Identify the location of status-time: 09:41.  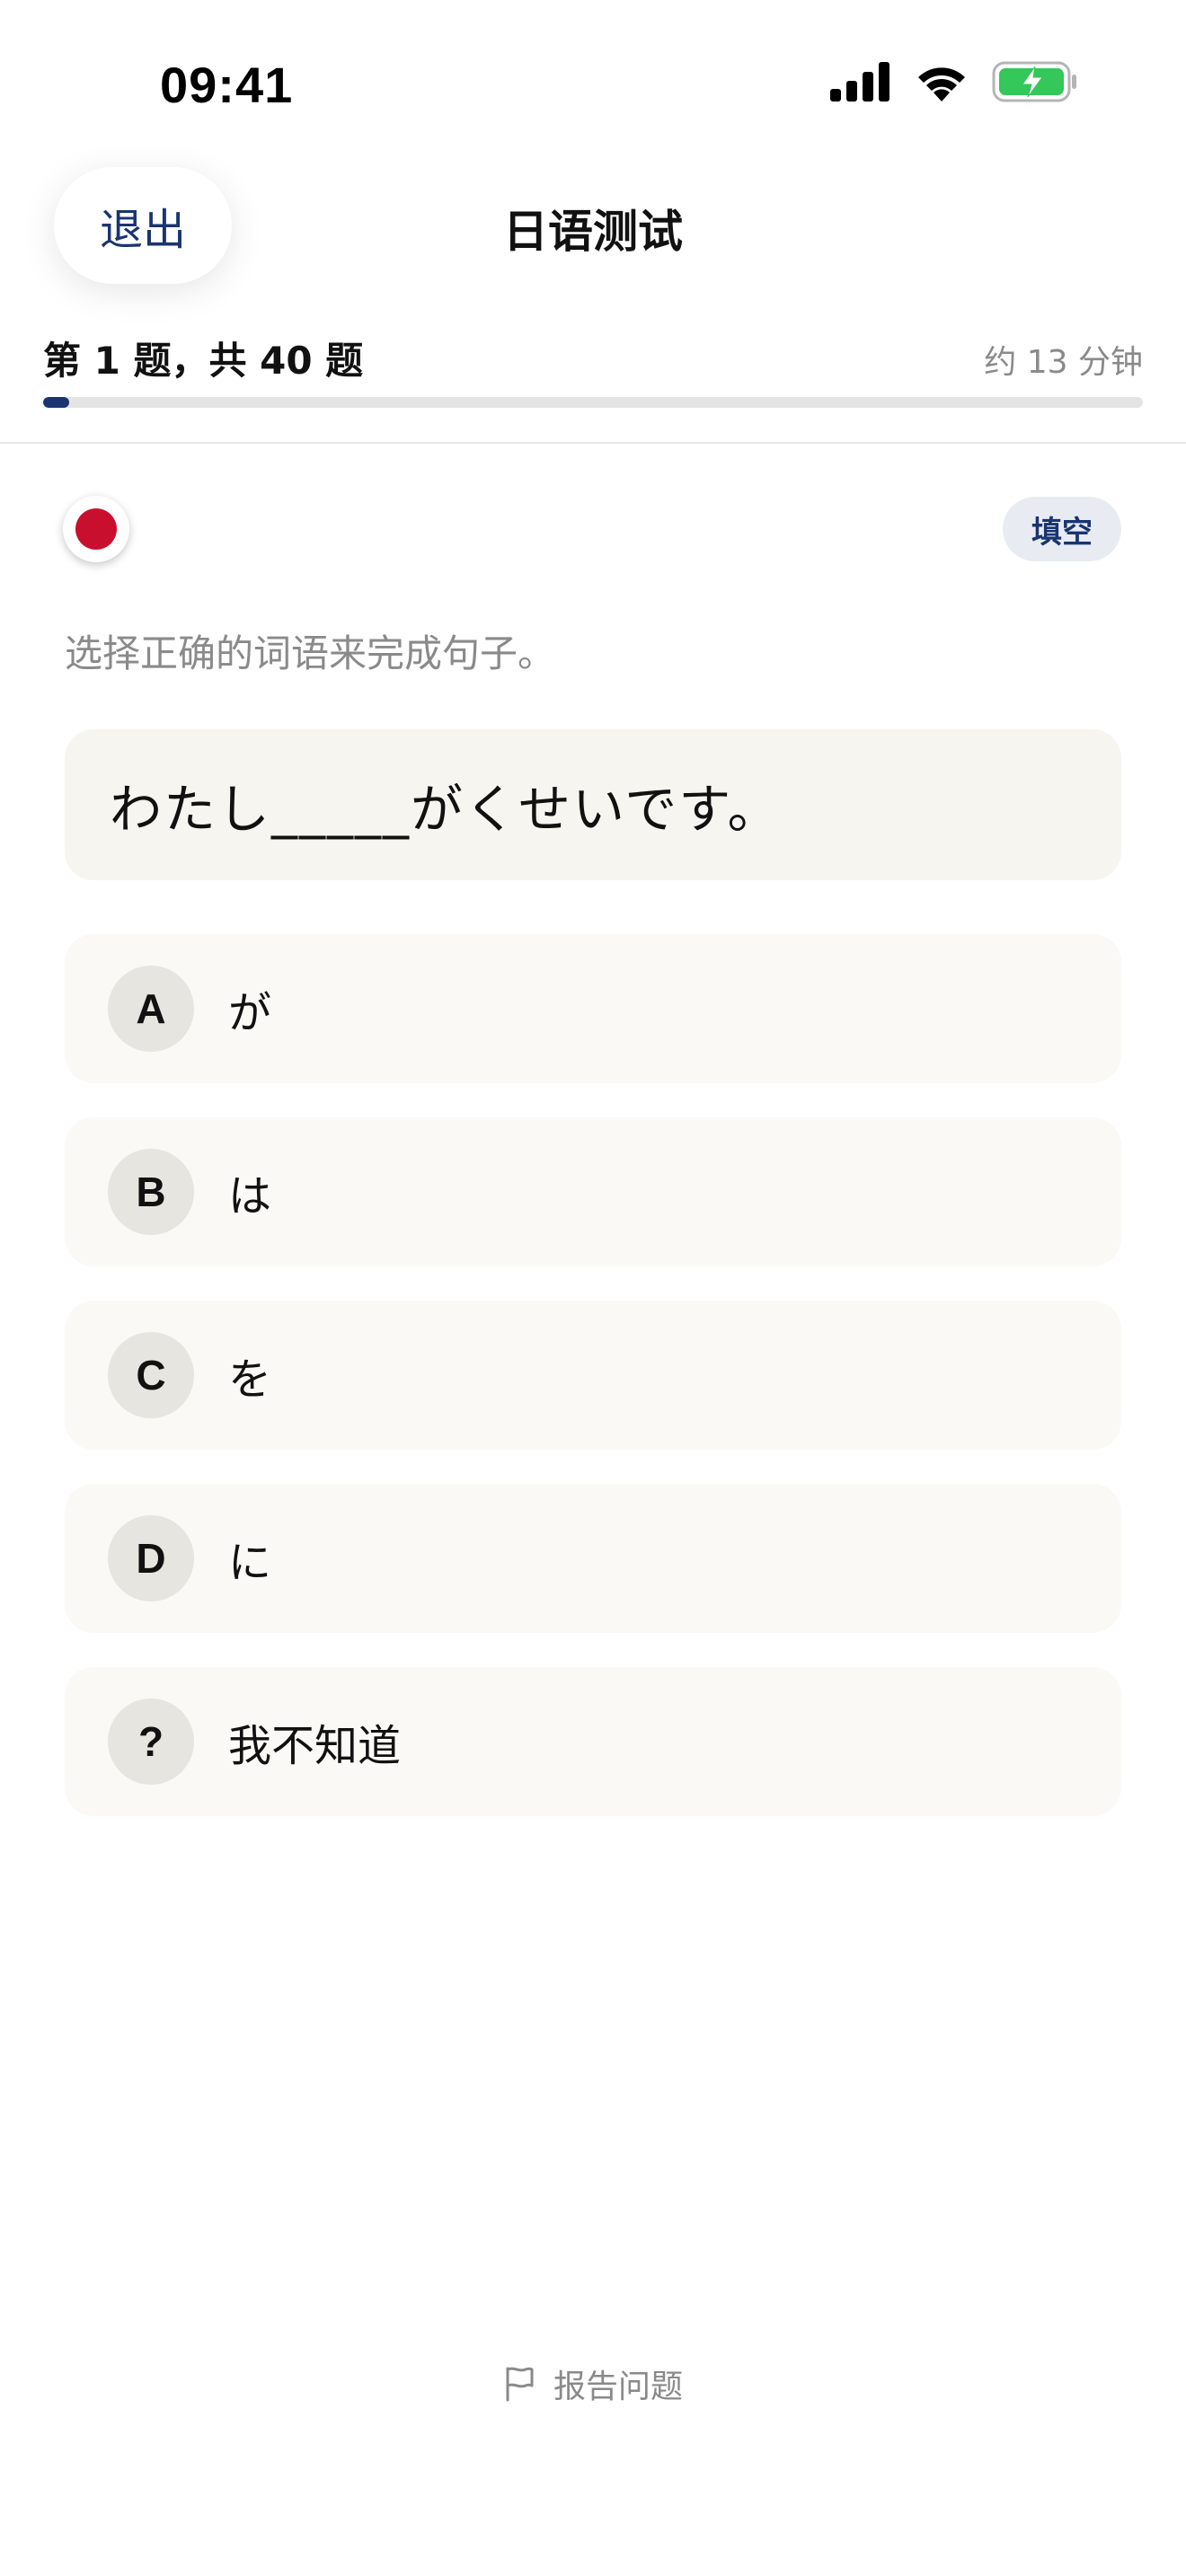
(227, 85).